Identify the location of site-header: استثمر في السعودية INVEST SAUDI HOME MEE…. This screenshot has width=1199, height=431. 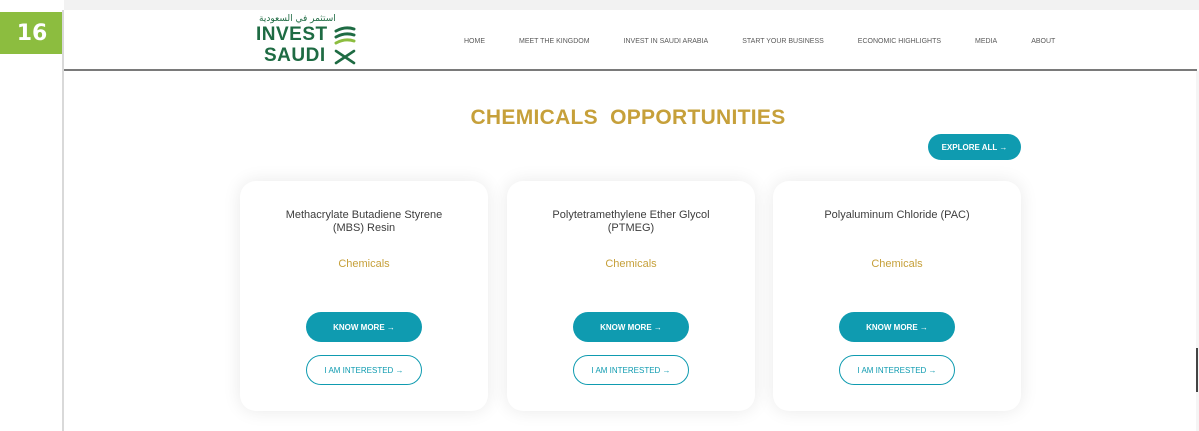
(630, 40).